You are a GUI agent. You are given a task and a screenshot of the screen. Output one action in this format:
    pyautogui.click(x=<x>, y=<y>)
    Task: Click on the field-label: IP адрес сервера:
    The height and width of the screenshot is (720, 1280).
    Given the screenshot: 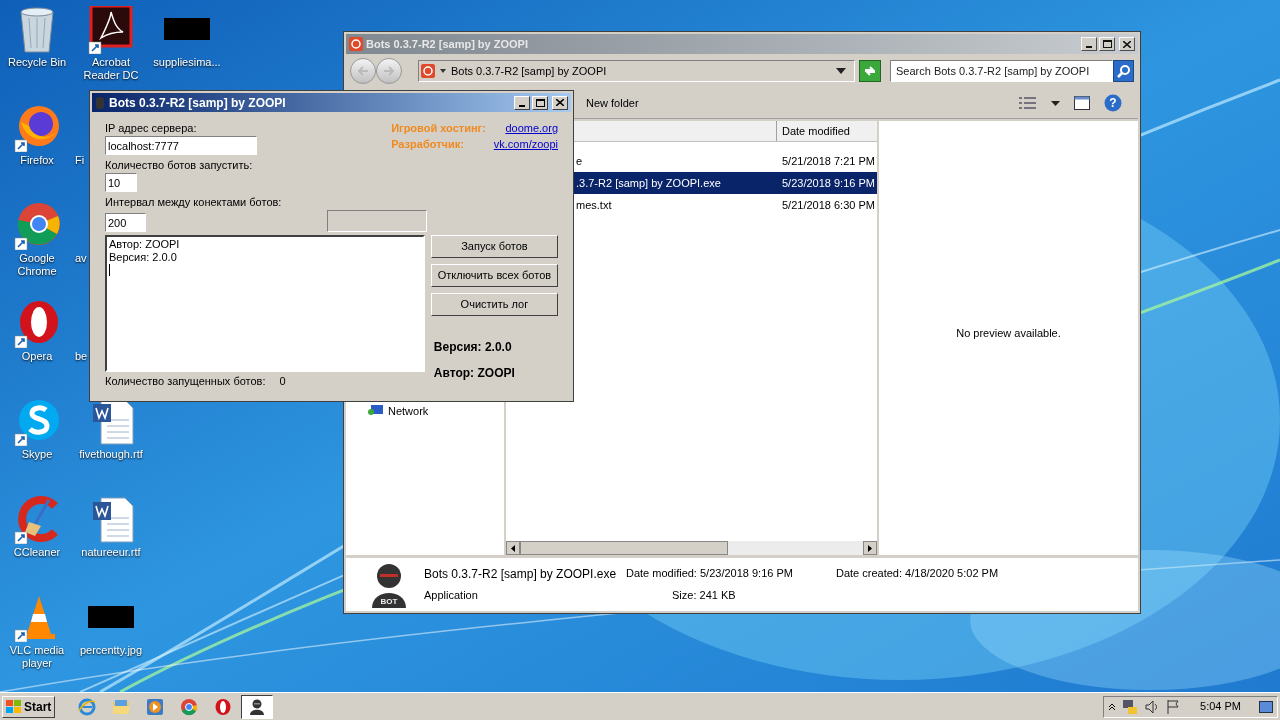 What is the action you would take?
    pyautogui.click(x=151, y=128)
    